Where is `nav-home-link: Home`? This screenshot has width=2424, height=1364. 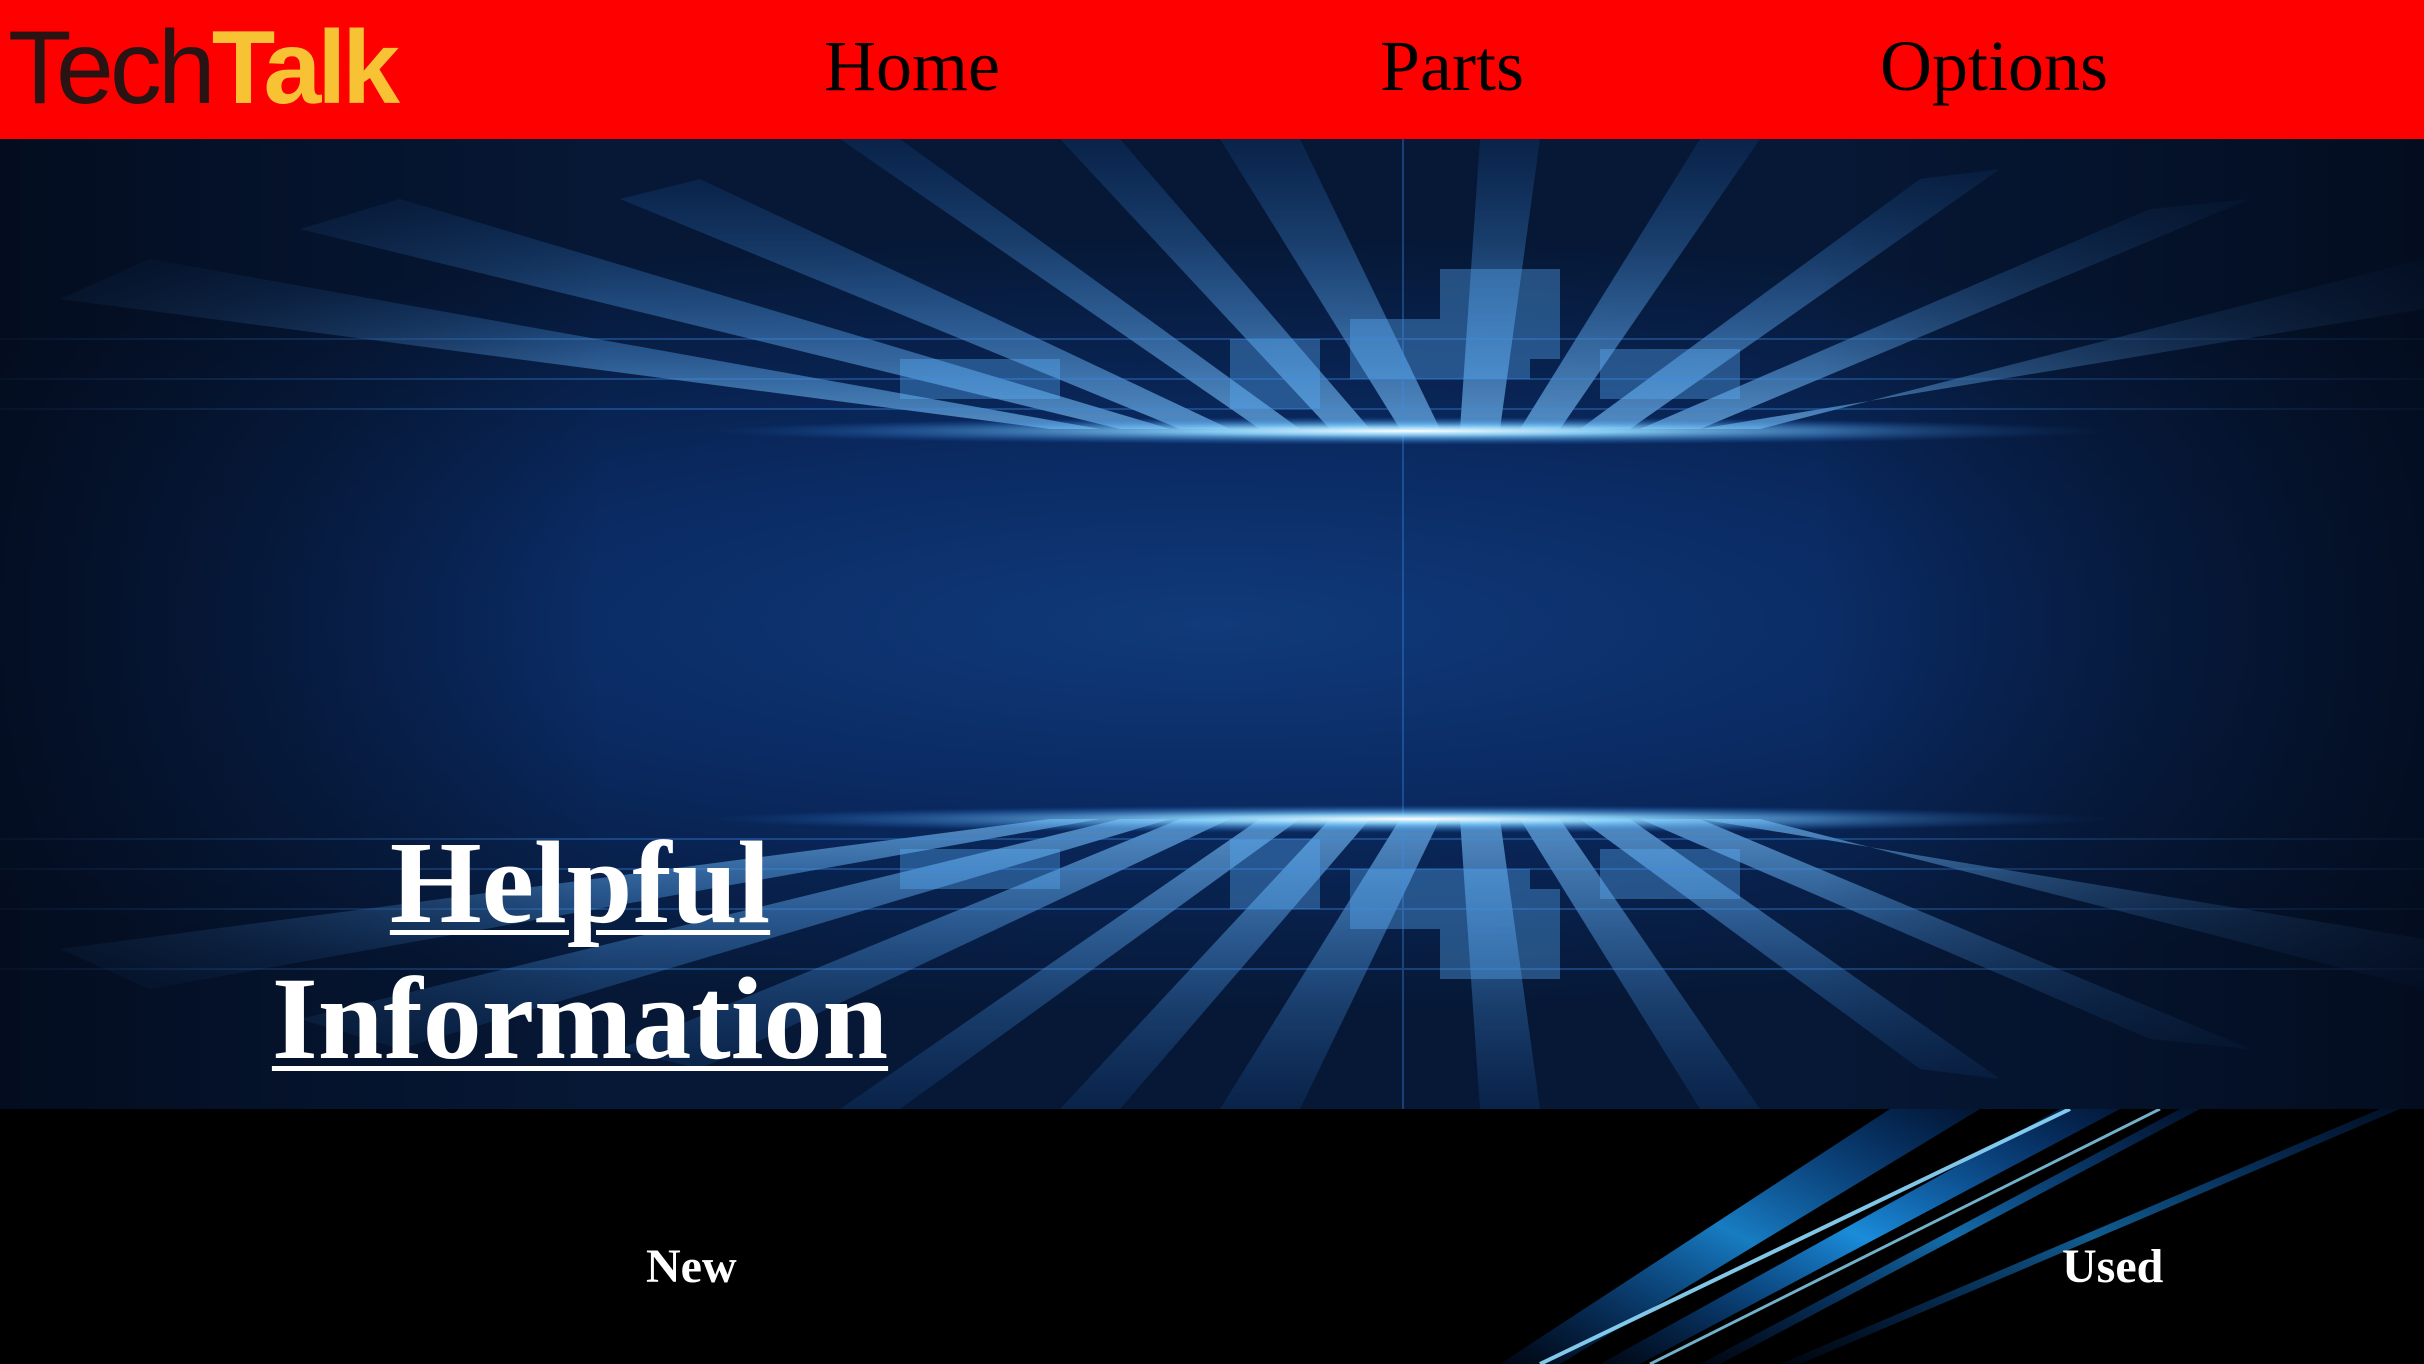 nav-home-link: Home is located at coordinates (912, 69).